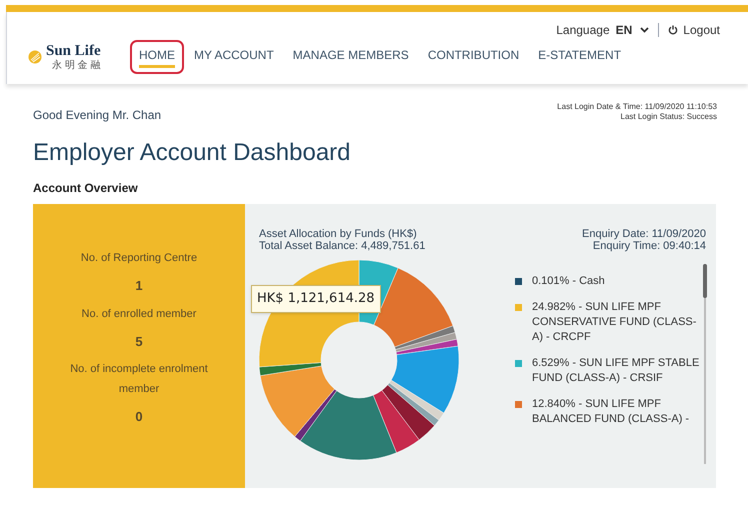 The height and width of the screenshot is (510, 748). What do you see at coordinates (139, 417) in the screenshot?
I see `stat-value: 0` at bounding box center [139, 417].